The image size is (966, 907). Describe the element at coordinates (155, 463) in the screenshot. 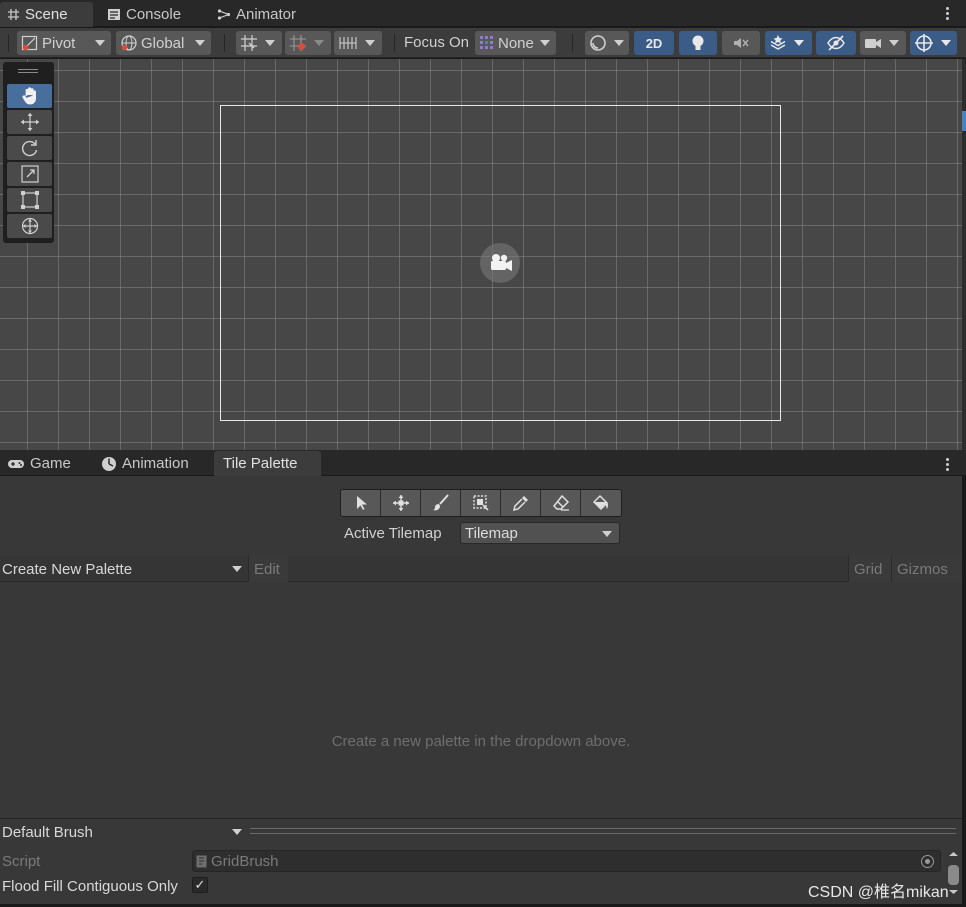

I see `tab-animation-label: Animation` at that location.